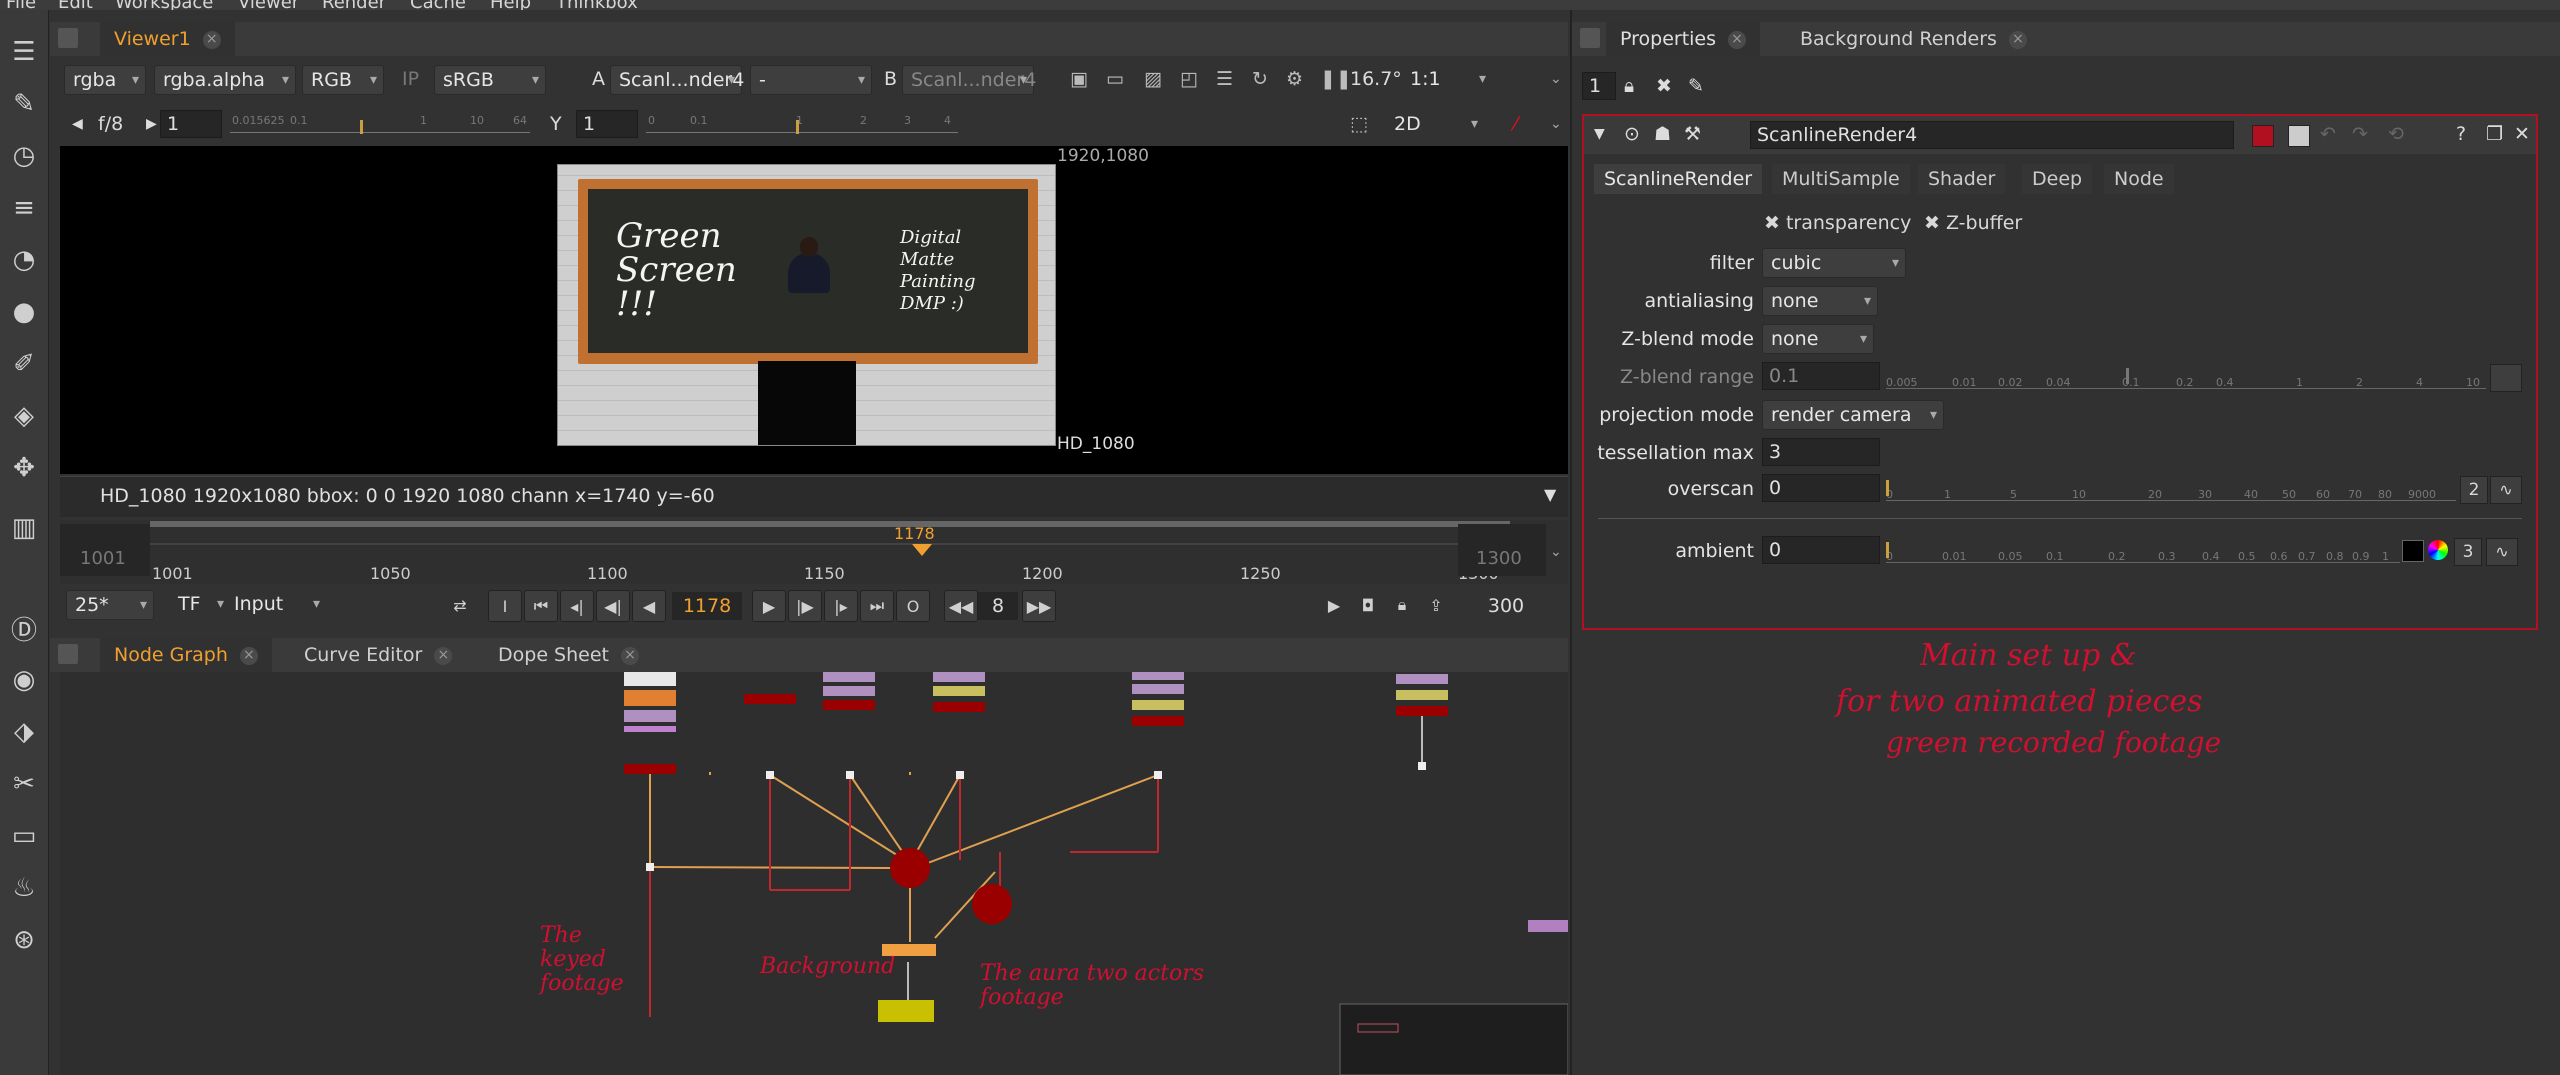 This screenshot has width=2560, height=1075. I want to click on merge-op-dropdown: -, so click(811, 80).